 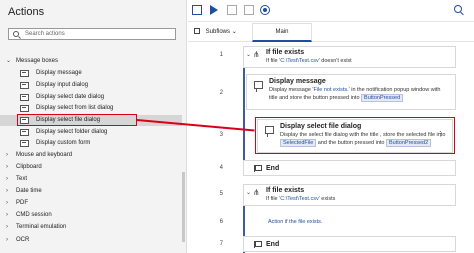 What do you see at coordinates (183, 207) in the screenshot?
I see `scrollbar-thumb` at bounding box center [183, 207].